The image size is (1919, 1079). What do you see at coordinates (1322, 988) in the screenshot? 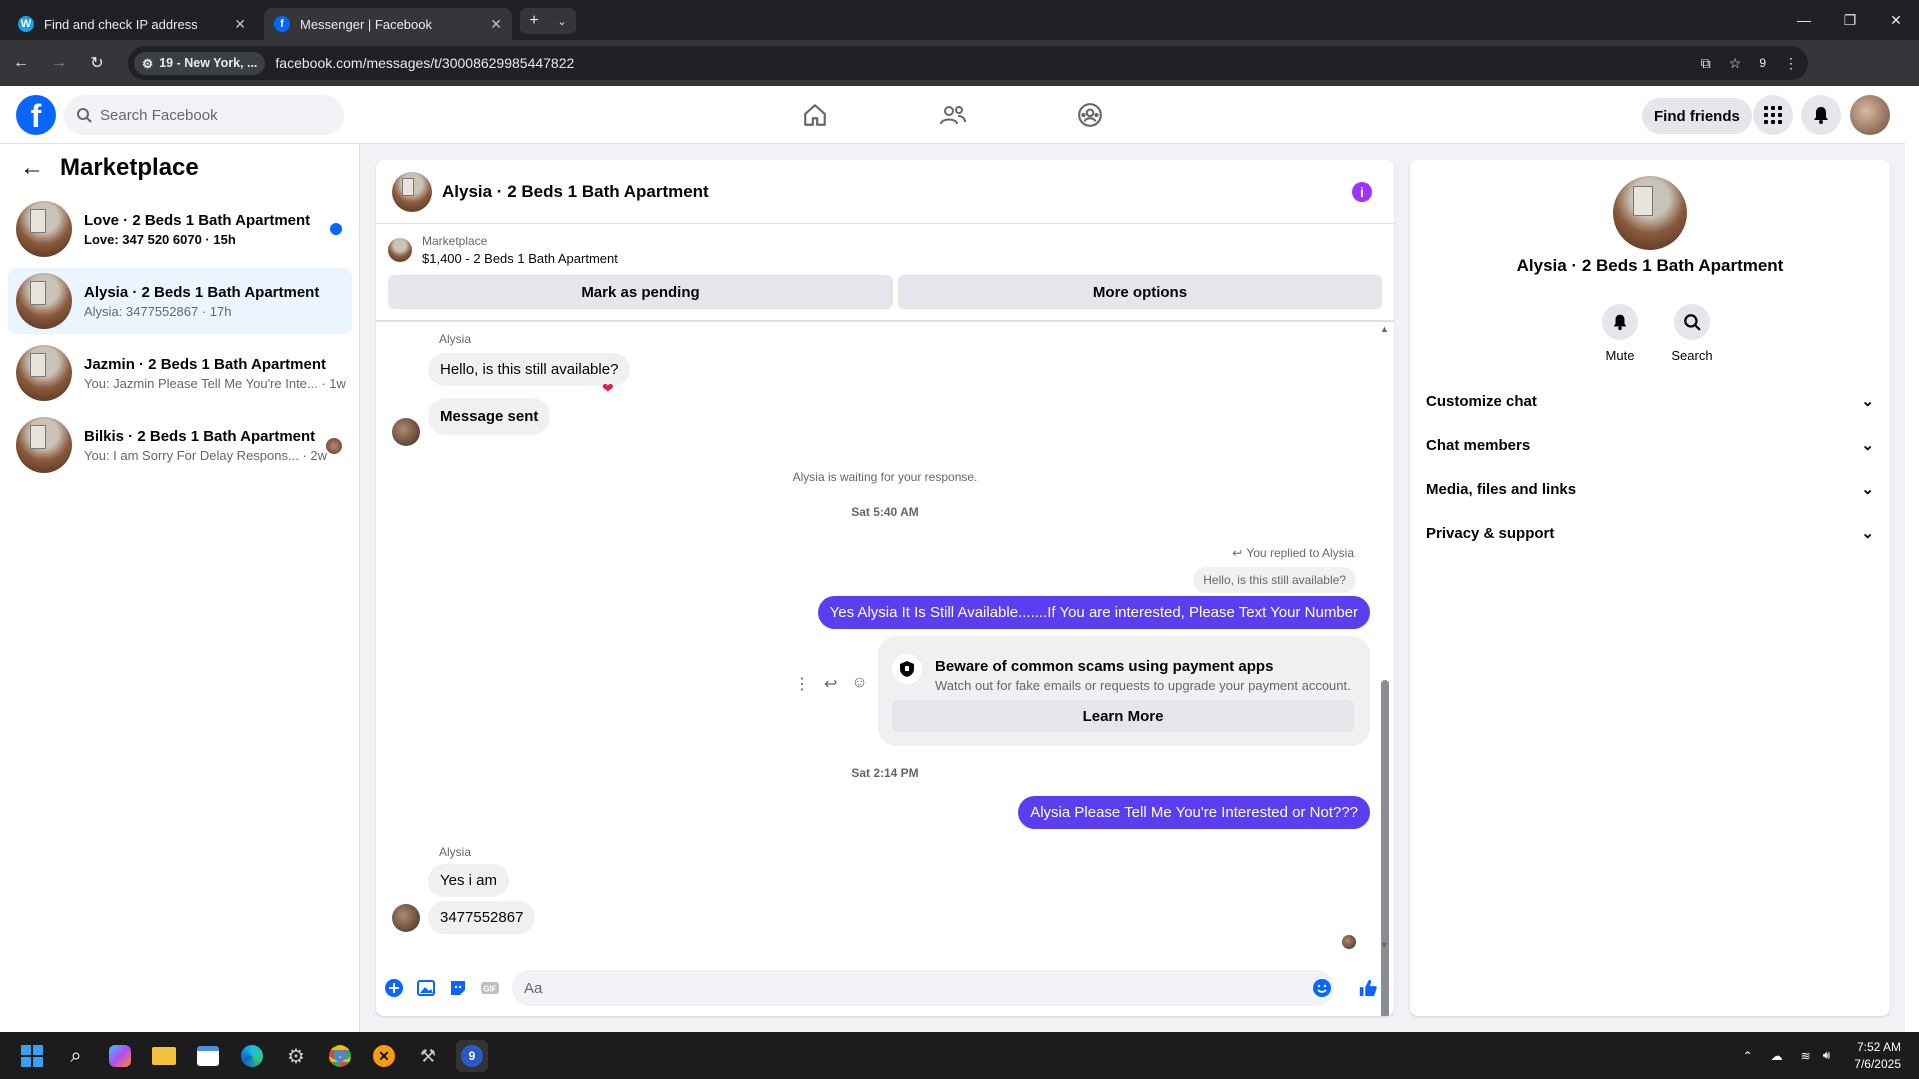
I see `emoji-icon` at bounding box center [1322, 988].